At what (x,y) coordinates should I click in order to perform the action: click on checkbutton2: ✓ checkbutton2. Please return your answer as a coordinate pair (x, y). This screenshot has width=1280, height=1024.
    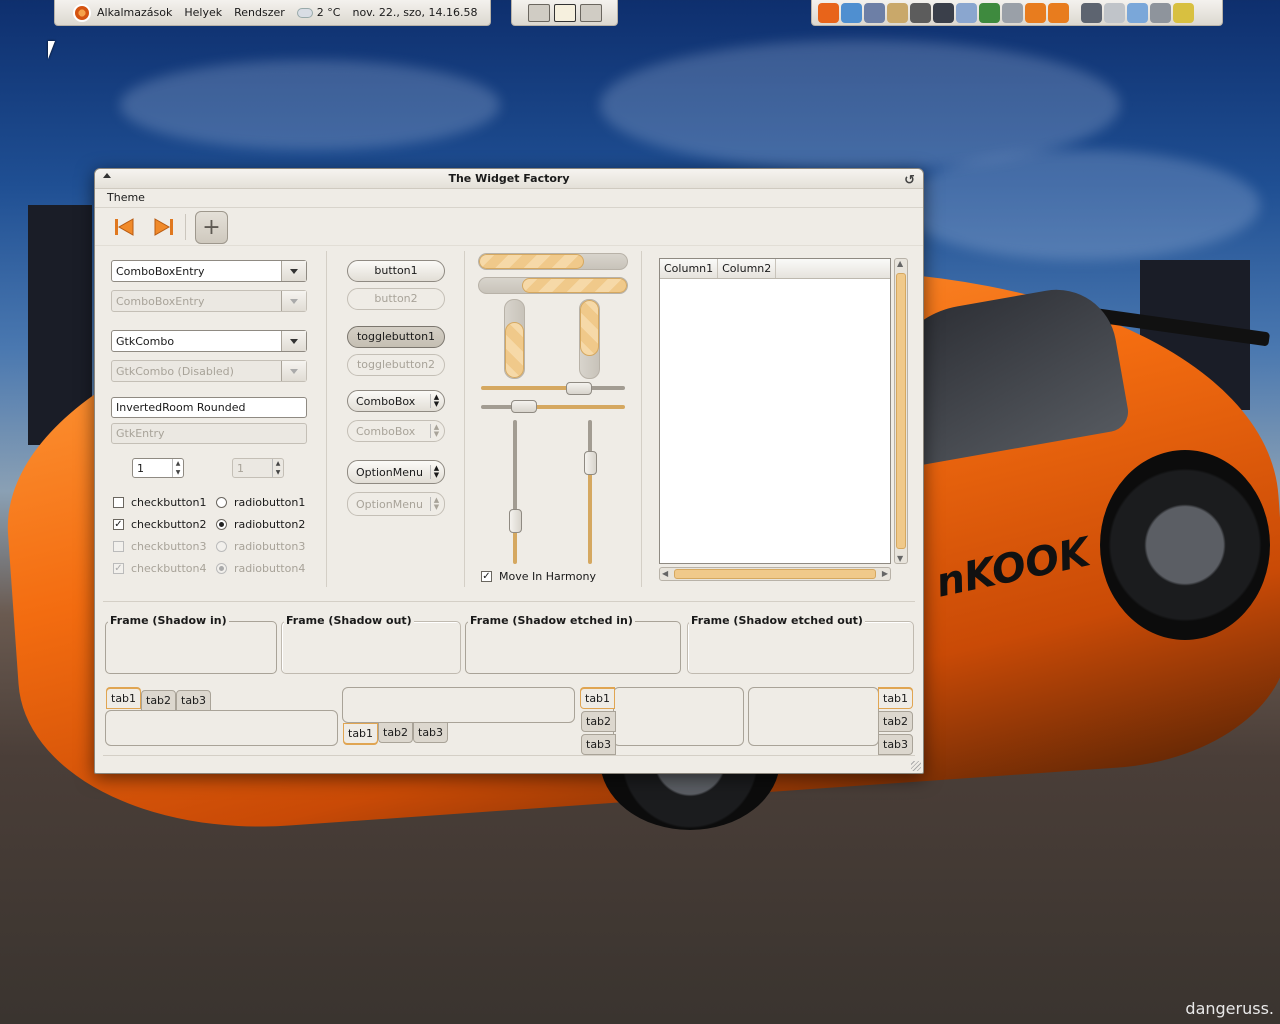
    Looking at the image, I should click on (160, 524).